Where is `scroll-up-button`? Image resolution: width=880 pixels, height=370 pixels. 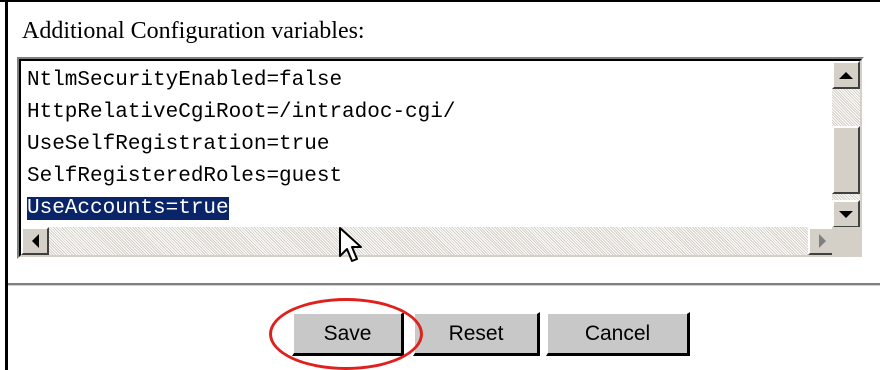
scroll-up-button is located at coordinates (846, 75).